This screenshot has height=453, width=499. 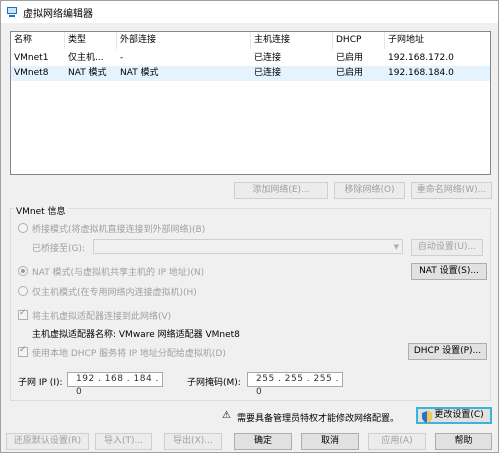 What do you see at coordinates (397, 441) in the screenshot?
I see `apply-button: 应用(A)` at bounding box center [397, 441].